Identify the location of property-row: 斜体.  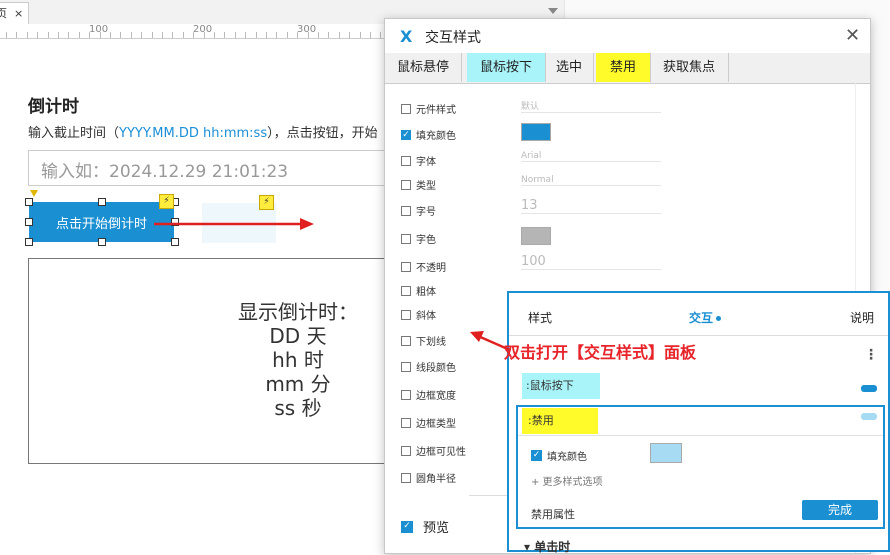
(418, 314).